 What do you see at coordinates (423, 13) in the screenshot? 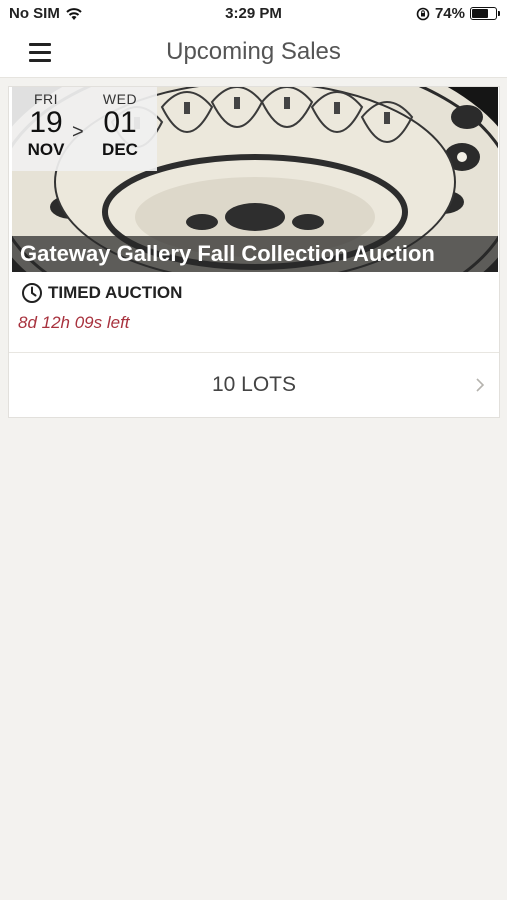
I see `orientation-lock-icon` at bounding box center [423, 13].